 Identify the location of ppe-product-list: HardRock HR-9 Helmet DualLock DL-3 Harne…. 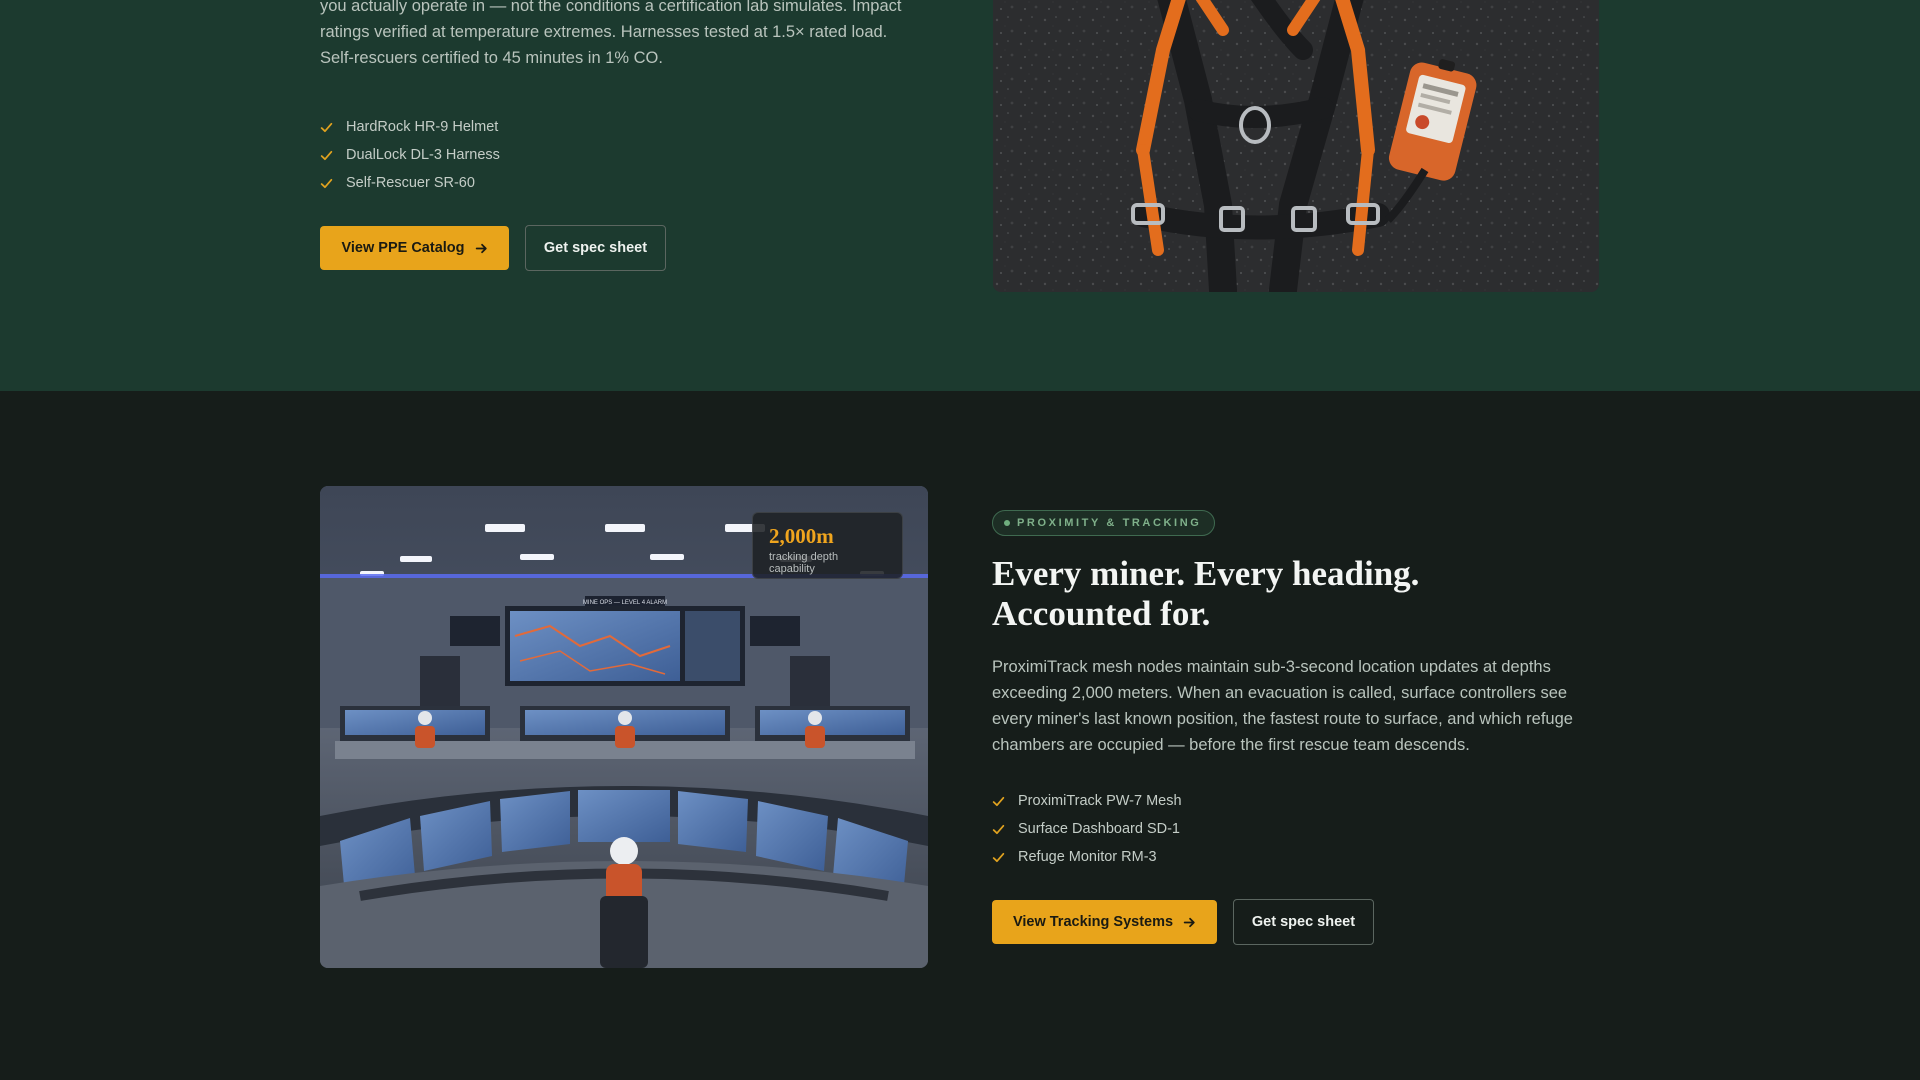
(410, 155).